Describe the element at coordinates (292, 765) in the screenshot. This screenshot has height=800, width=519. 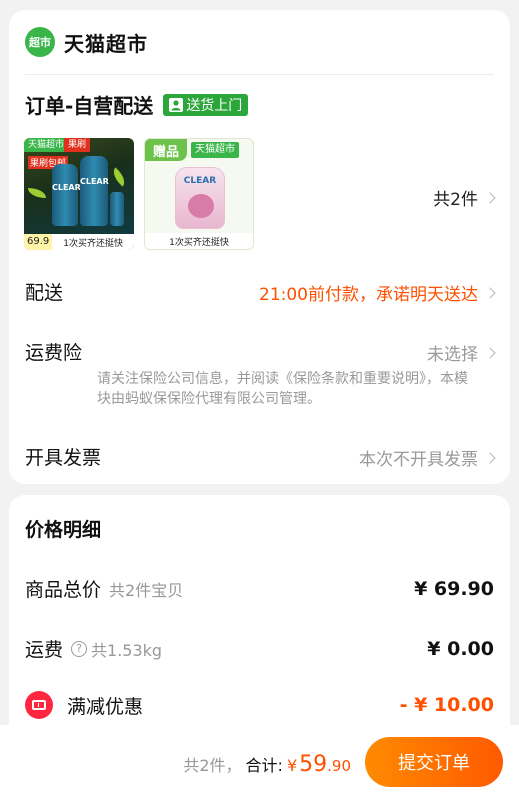
I see `total-currency: ¥` at that location.